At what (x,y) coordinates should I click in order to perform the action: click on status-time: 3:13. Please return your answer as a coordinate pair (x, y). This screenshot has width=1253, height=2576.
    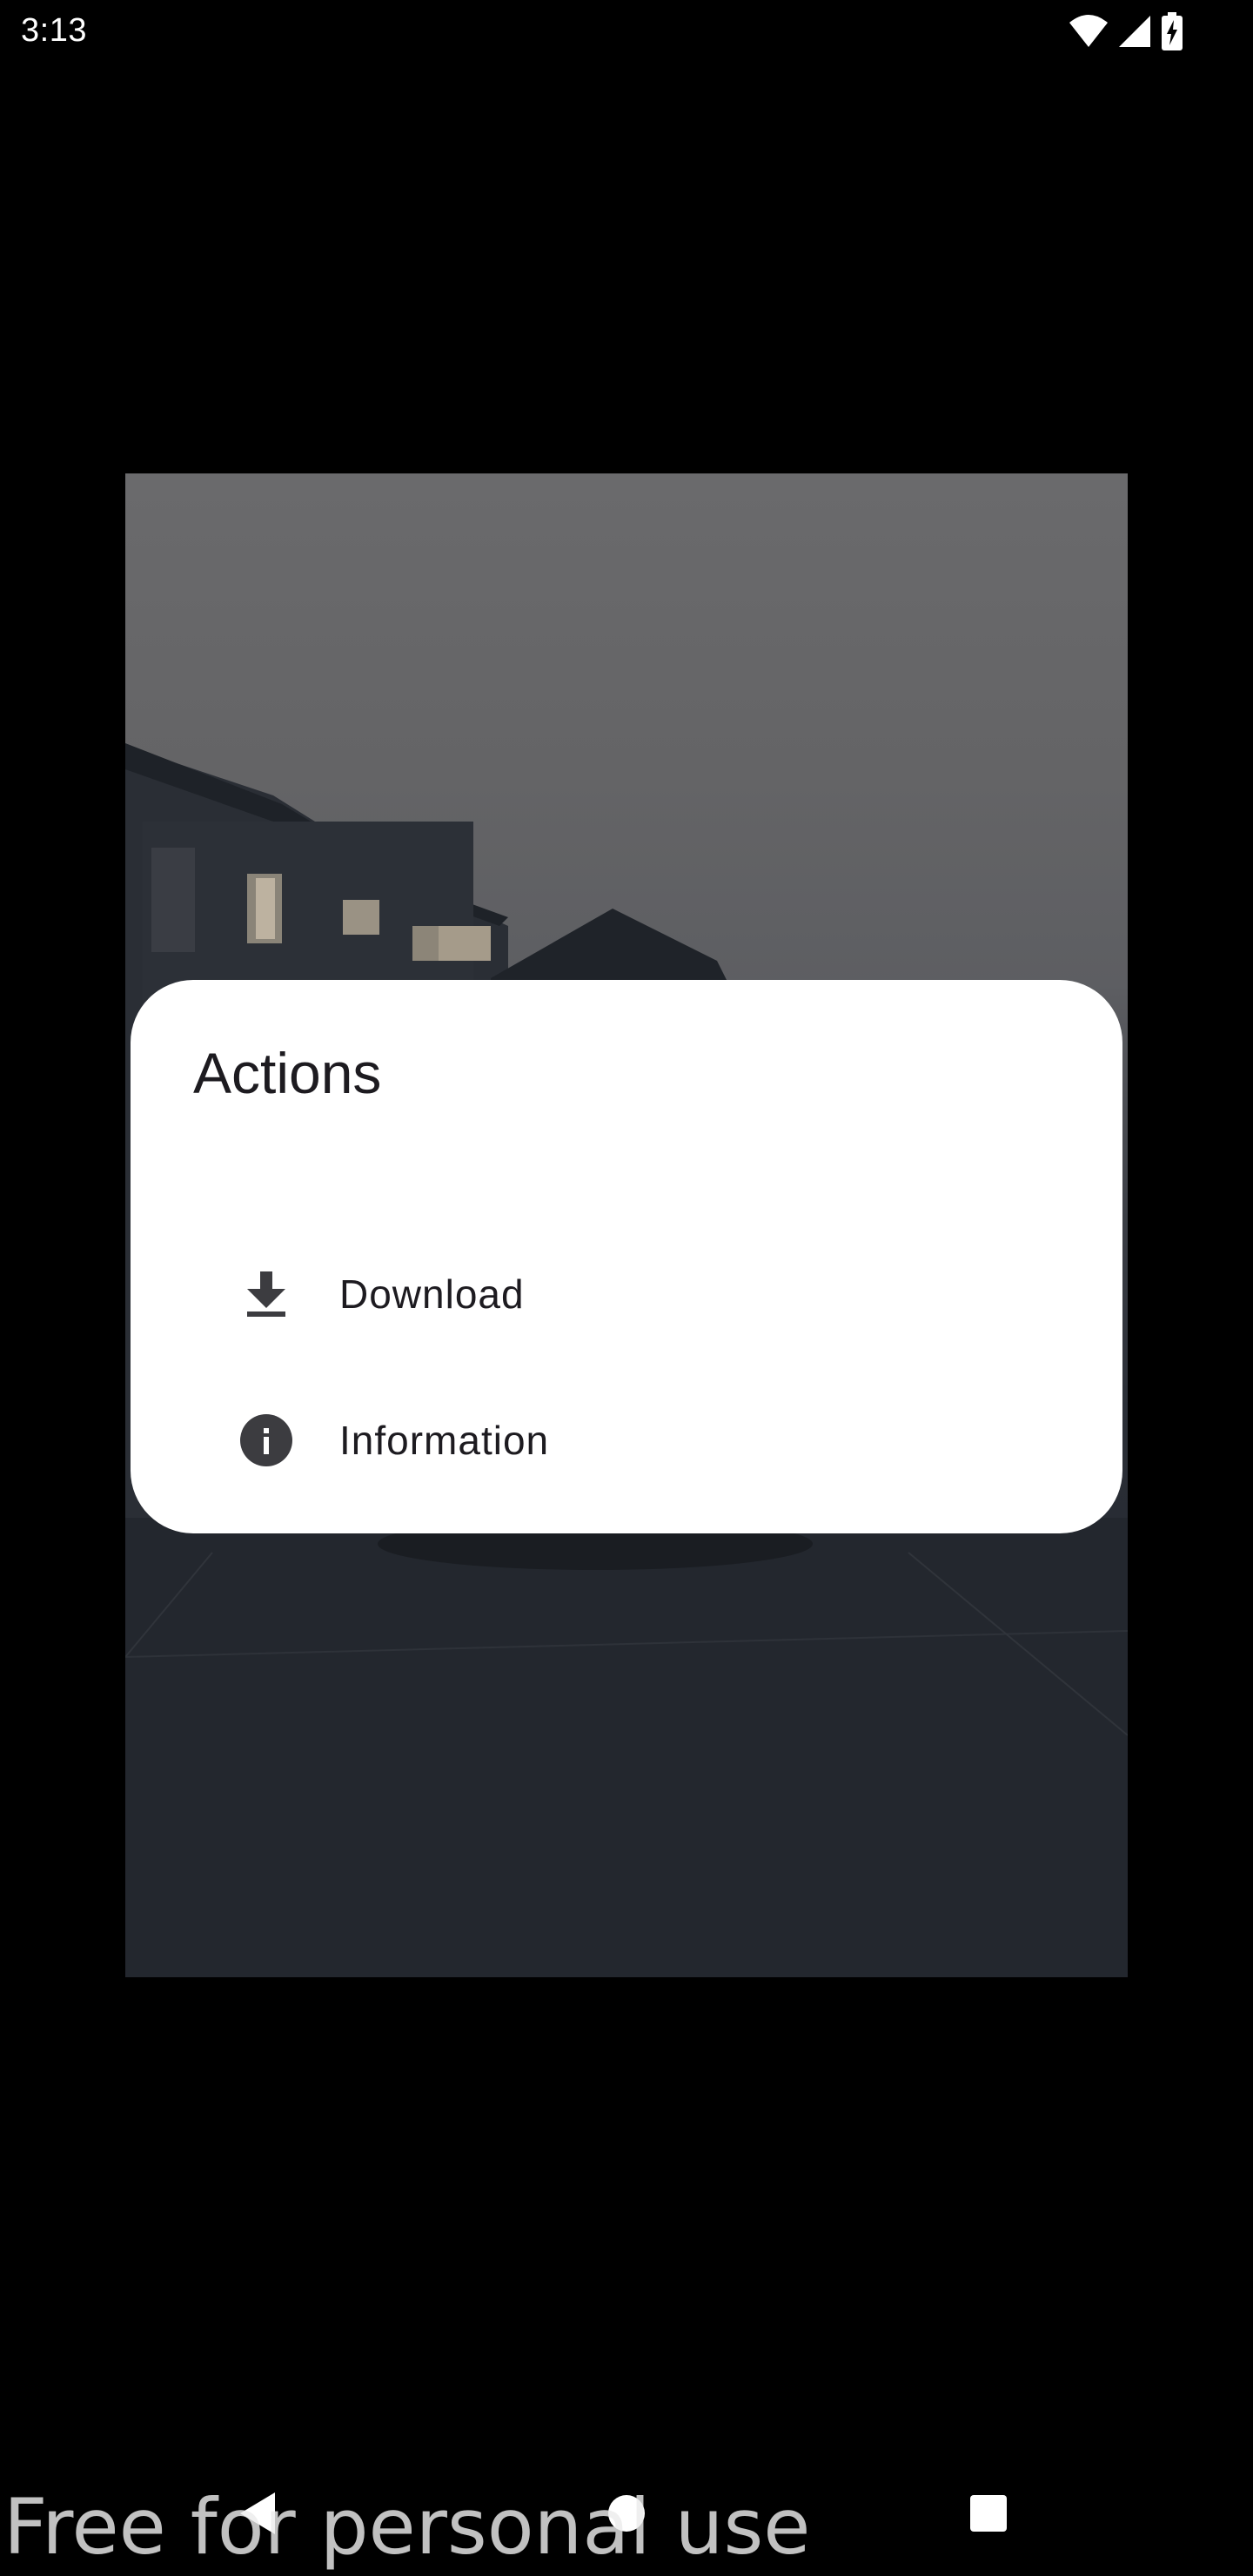
    Looking at the image, I should click on (54, 30).